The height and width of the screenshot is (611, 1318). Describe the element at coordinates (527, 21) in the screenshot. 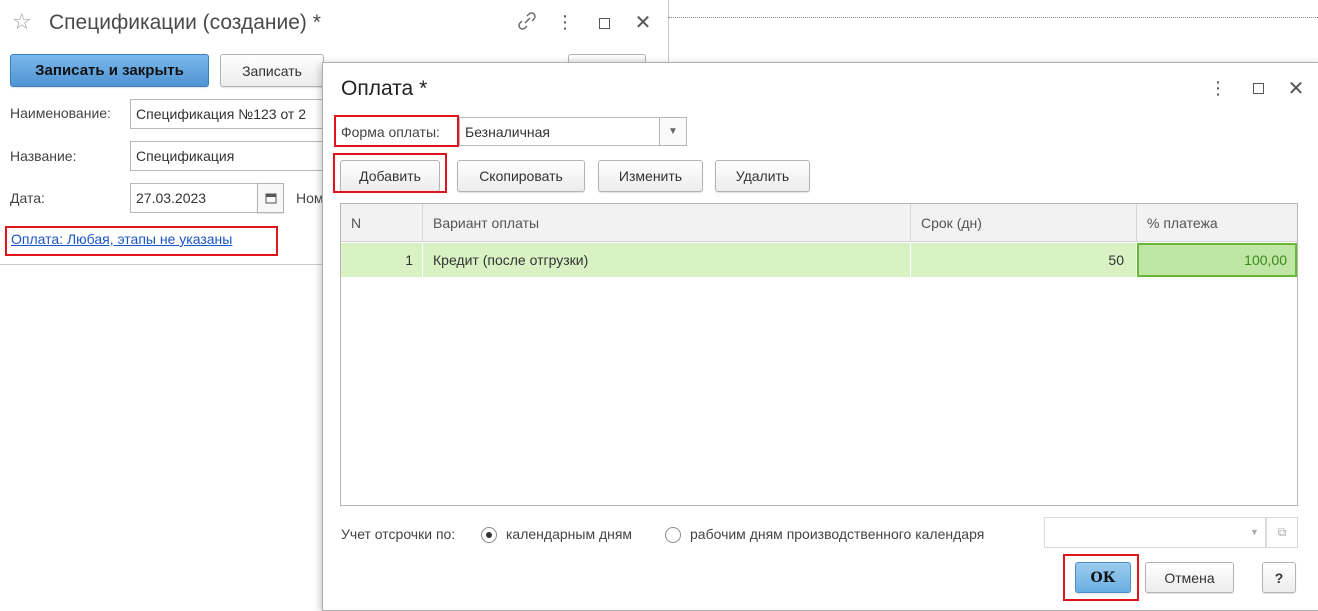

I see `link-icon` at that location.